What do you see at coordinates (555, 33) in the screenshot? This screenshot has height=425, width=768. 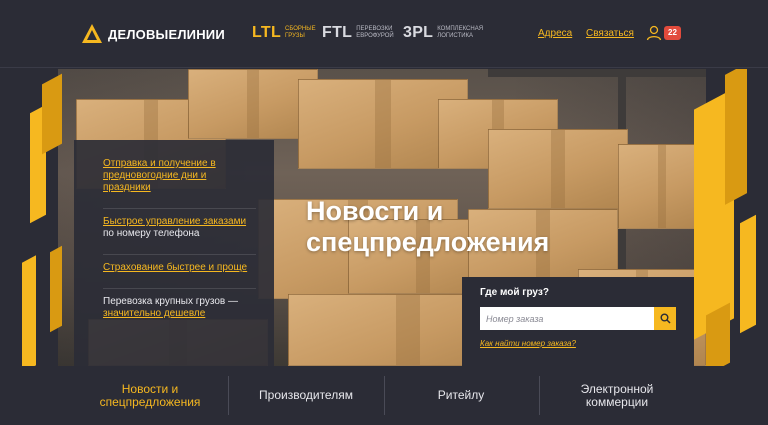 I see `addresses-link: Адреса` at bounding box center [555, 33].